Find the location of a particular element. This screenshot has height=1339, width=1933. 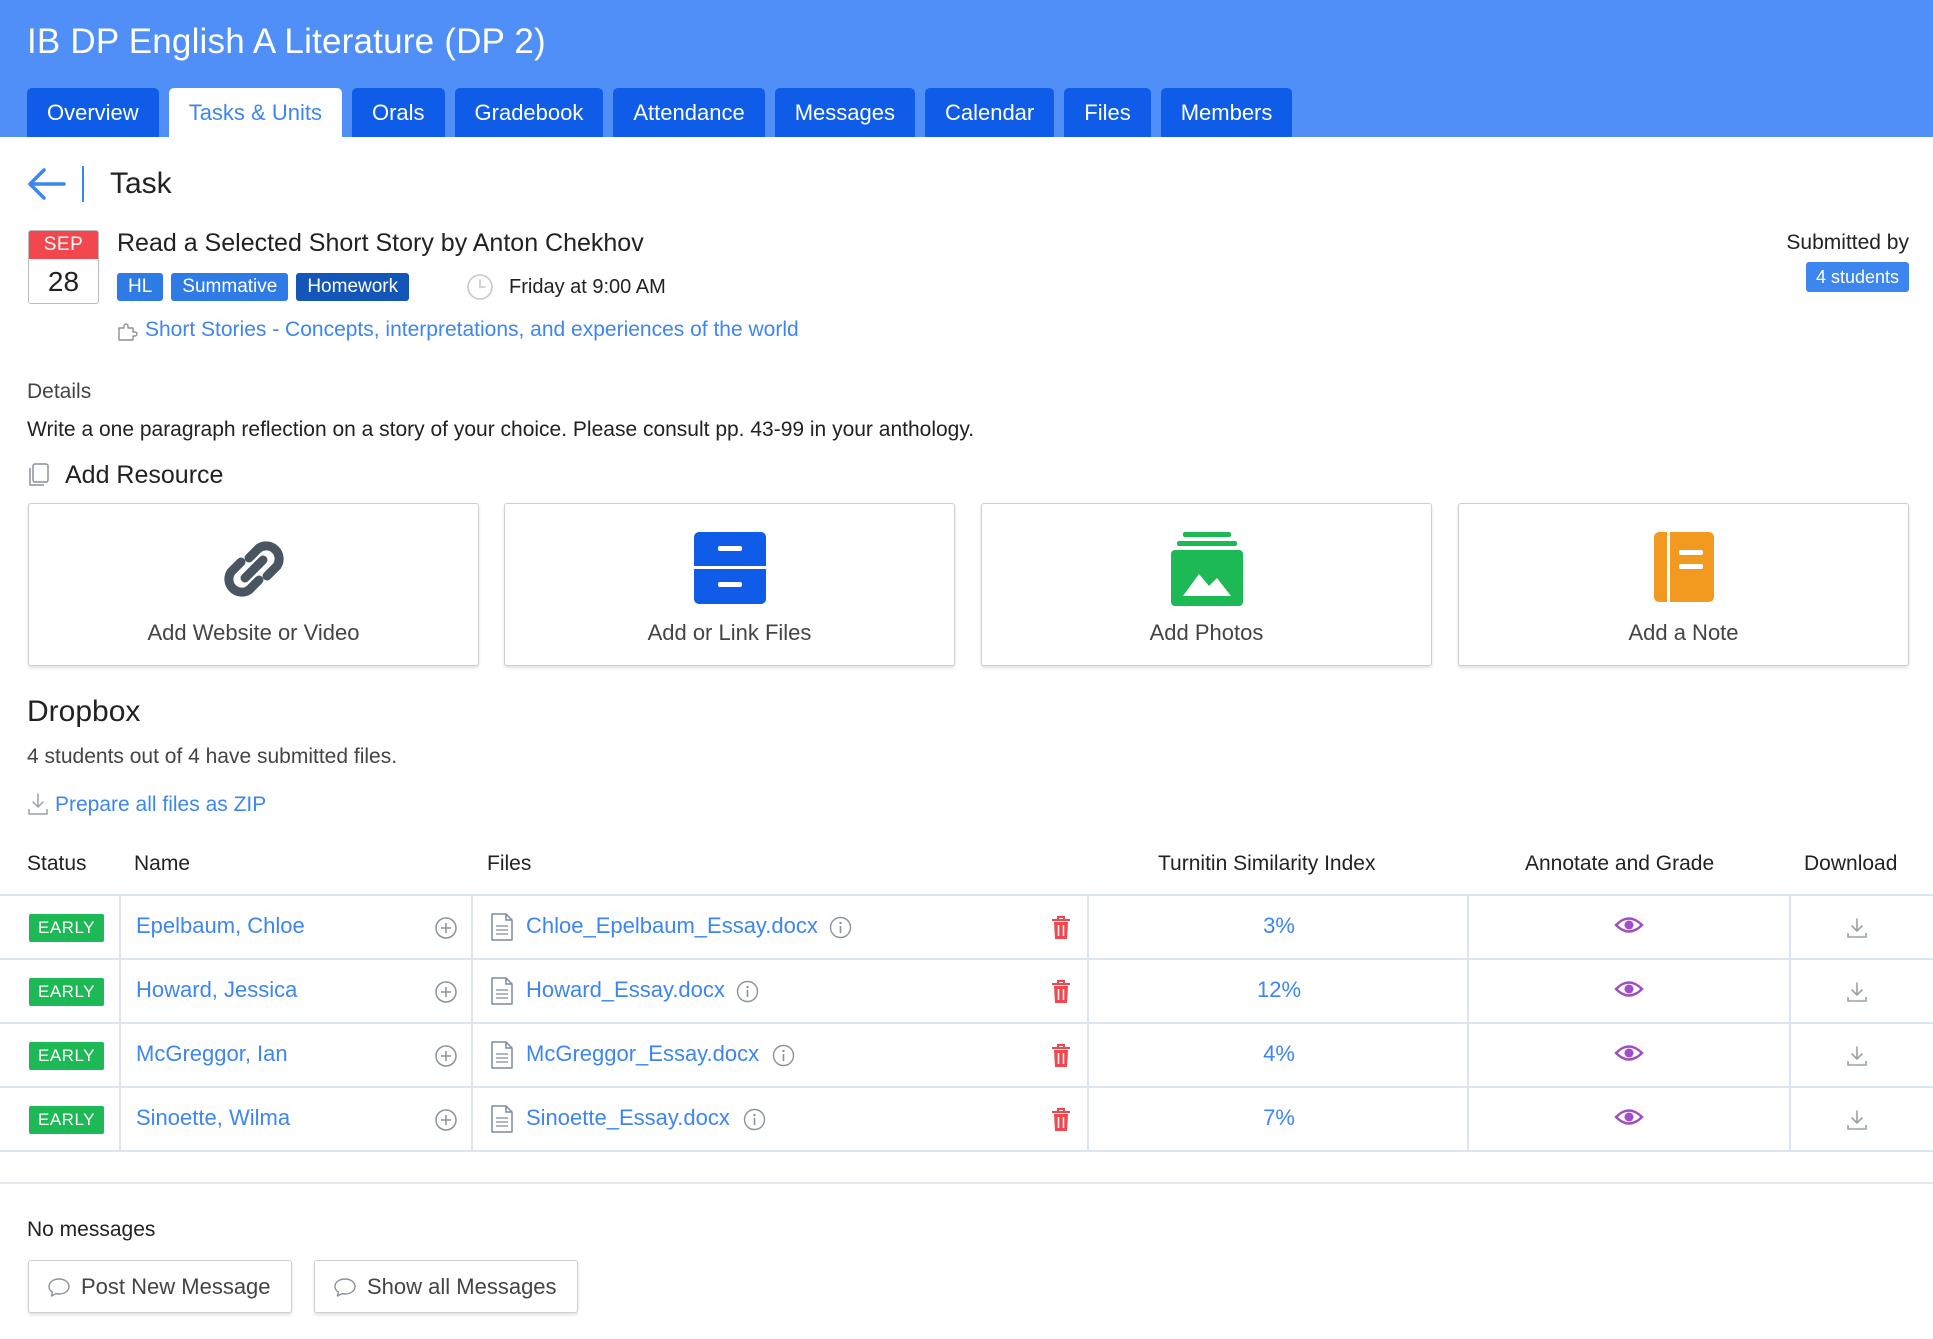

dropbox-title: Dropbox is located at coordinates (84, 711).